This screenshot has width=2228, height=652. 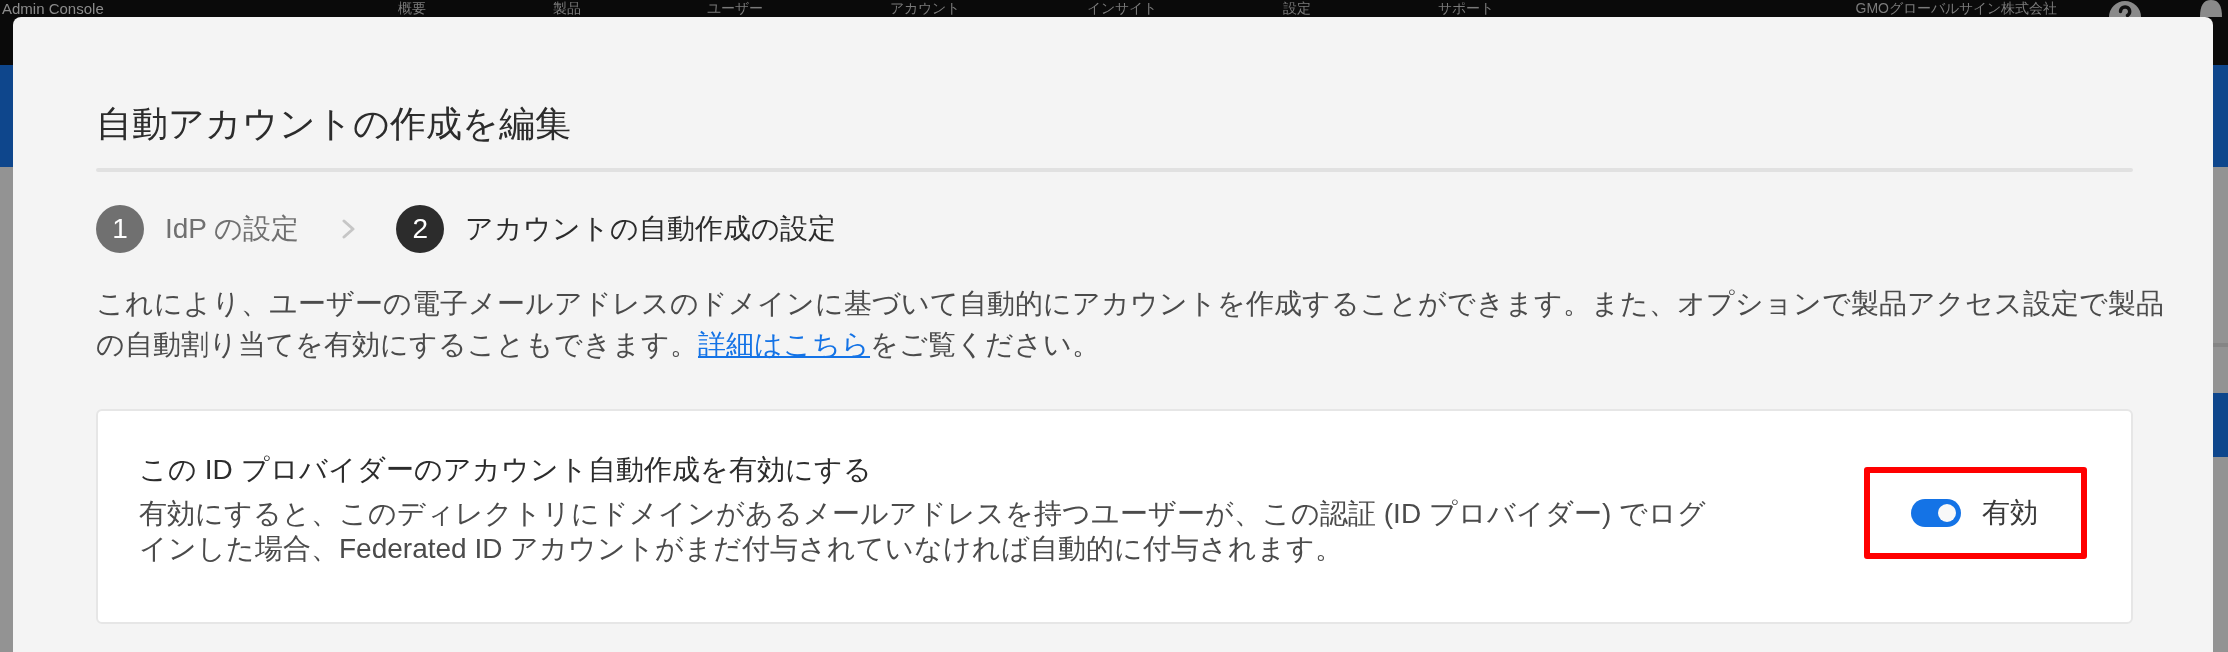 I want to click on setting-description: 有効にすると、このディレクトリにドメインがあるメールアドレスを持つユーザーが、この認証 (ID プロバイダー) でログインした場合、Federated ID アカウントがまだ付与されていなければ自動的に付与されます。, so click(x=923, y=531).